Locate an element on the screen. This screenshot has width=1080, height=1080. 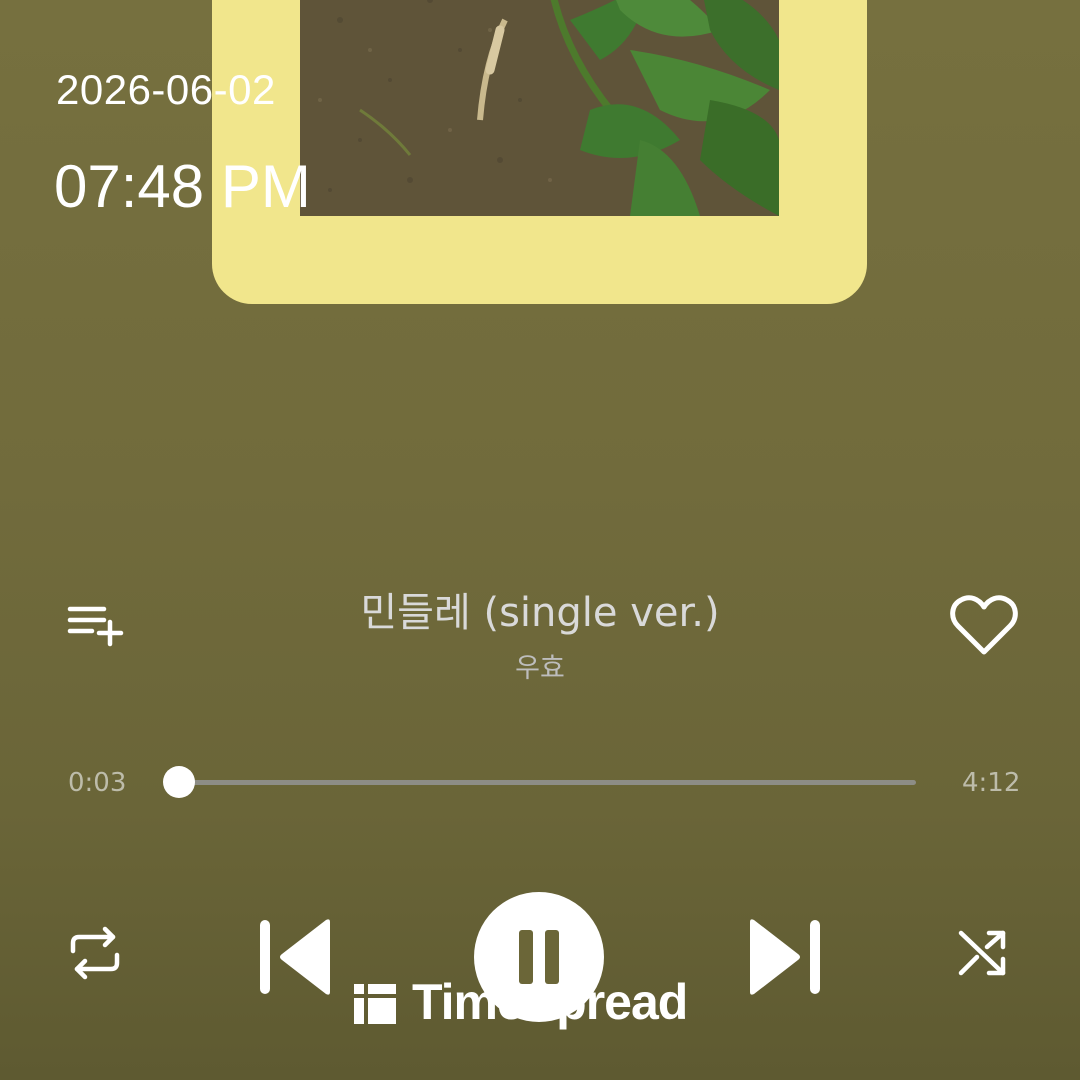
previous-button is located at coordinates (296, 957).